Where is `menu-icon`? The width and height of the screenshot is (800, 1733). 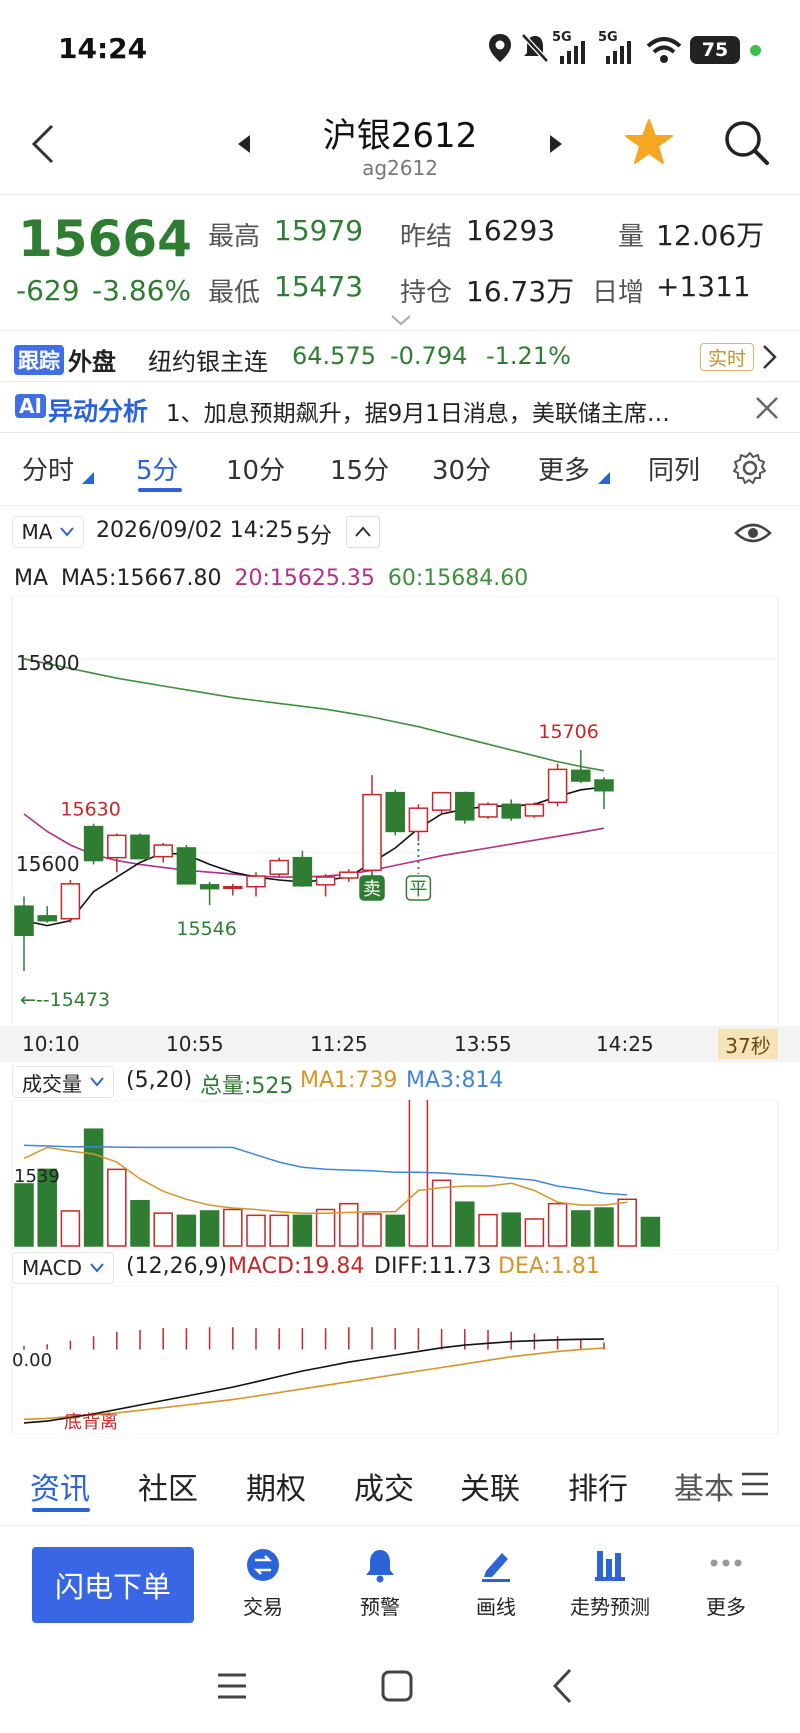
menu-icon is located at coordinates (755, 1484).